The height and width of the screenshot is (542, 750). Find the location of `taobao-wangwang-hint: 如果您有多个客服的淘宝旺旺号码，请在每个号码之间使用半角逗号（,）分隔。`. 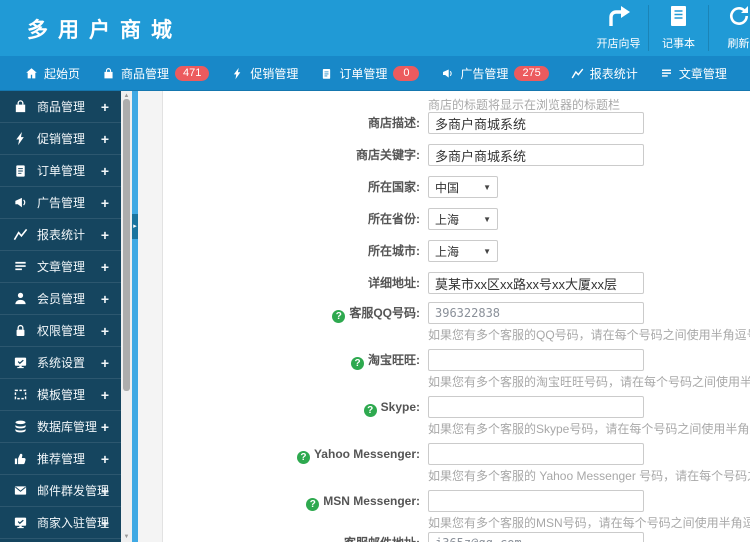

taobao-wangwang-hint: 如果您有多个客服的淘宝旺旺号码，请在每个号码之间使用半角逗号（,）分隔。 is located at coordinates (589, 382).